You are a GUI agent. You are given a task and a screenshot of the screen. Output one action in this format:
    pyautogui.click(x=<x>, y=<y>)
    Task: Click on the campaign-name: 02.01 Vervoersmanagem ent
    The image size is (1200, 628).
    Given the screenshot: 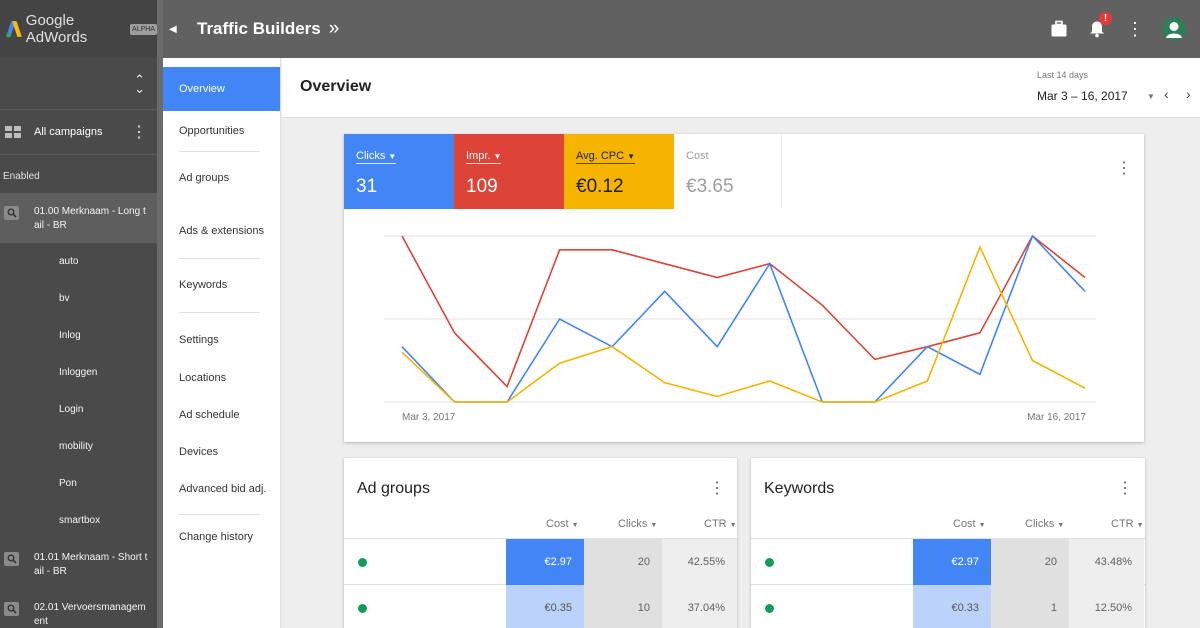 What is the action you would take?
    pyautogui.click(x=90, y=614)
    